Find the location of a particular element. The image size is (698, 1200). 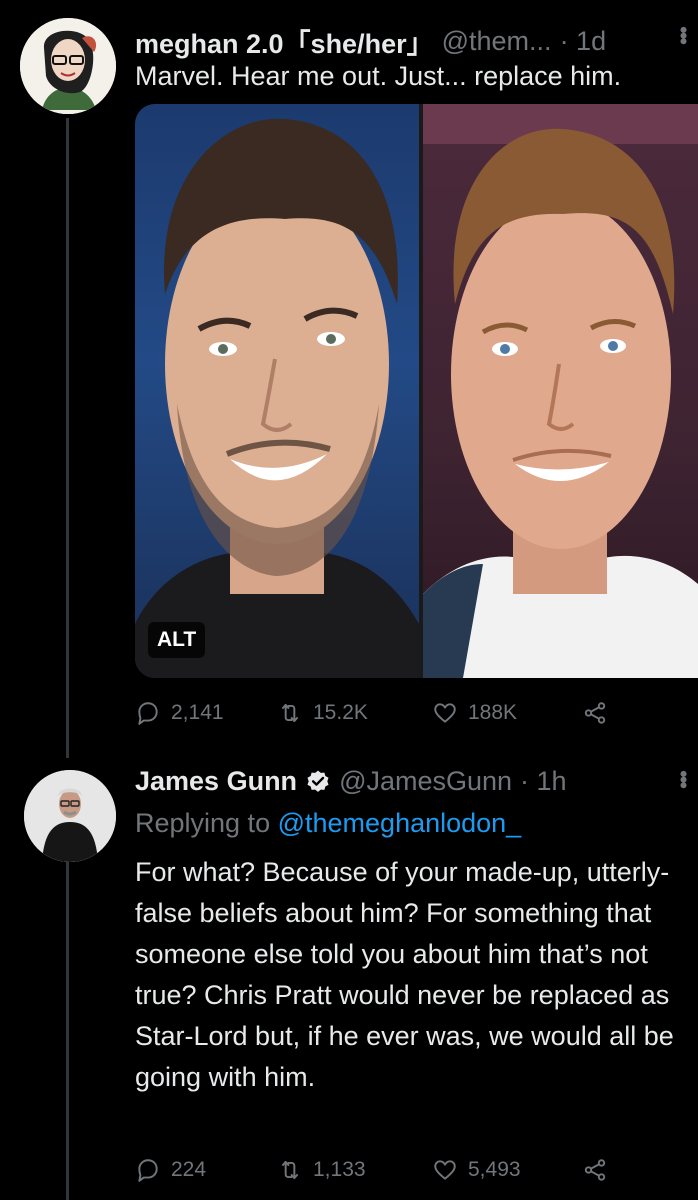

reply-button: 224 is located at coordinates (206, 1170).